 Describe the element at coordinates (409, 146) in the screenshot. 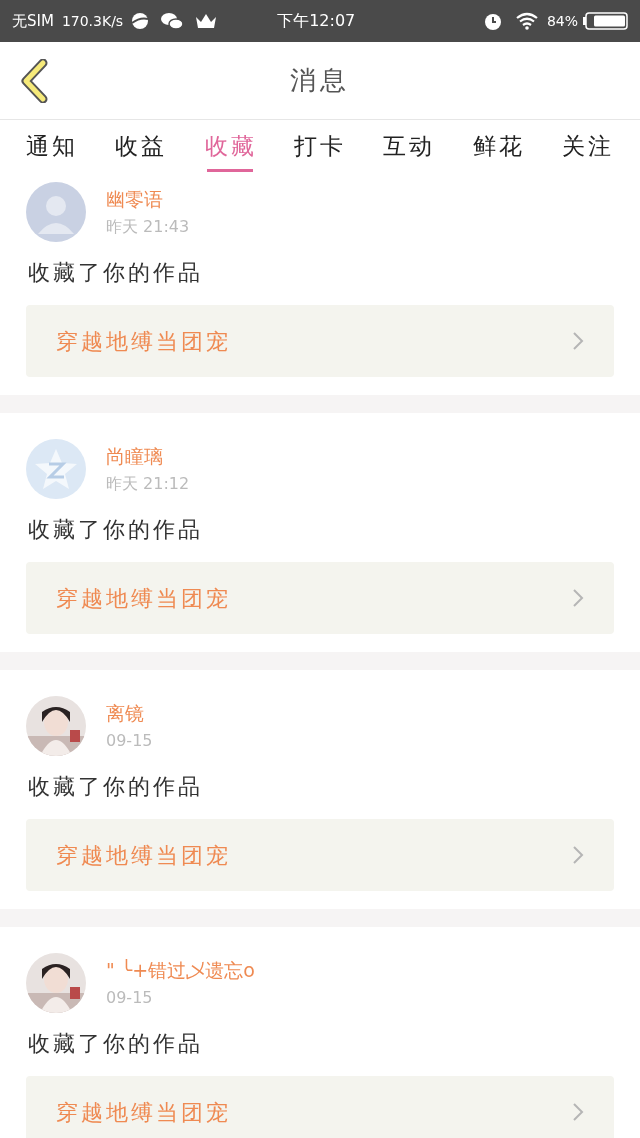

I see `tab: 互动` at that location.